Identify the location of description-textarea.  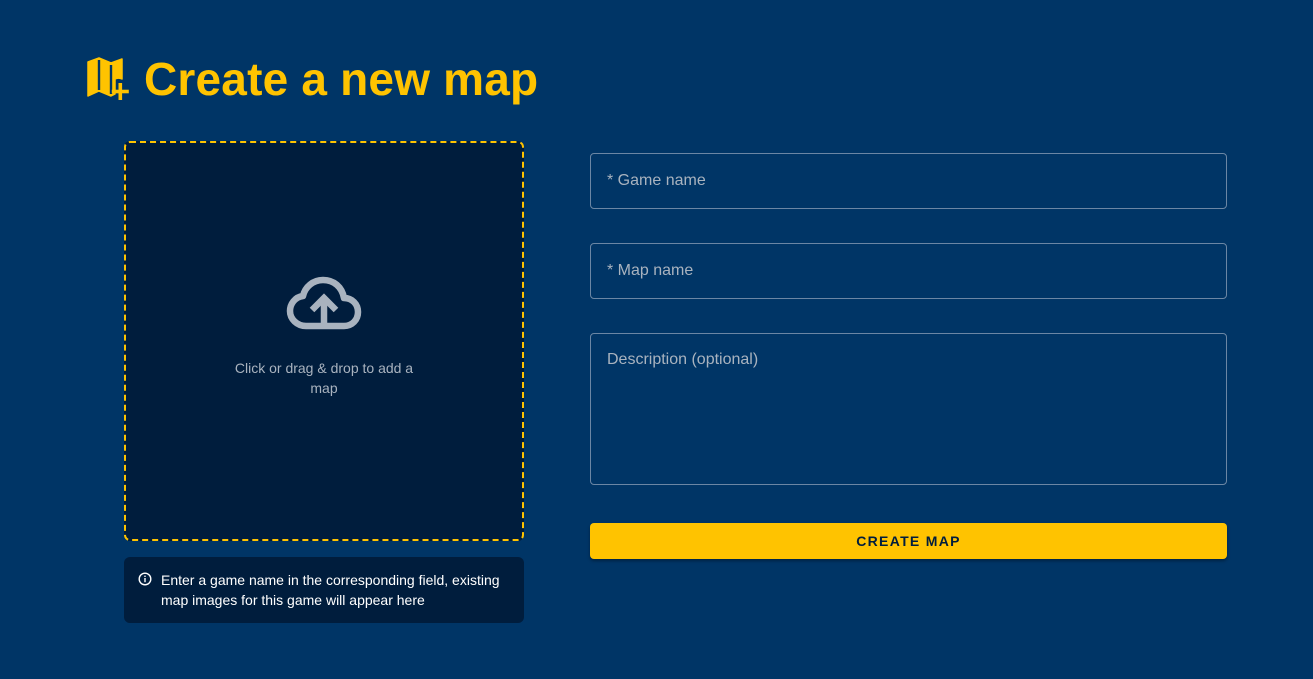
(908, 409).